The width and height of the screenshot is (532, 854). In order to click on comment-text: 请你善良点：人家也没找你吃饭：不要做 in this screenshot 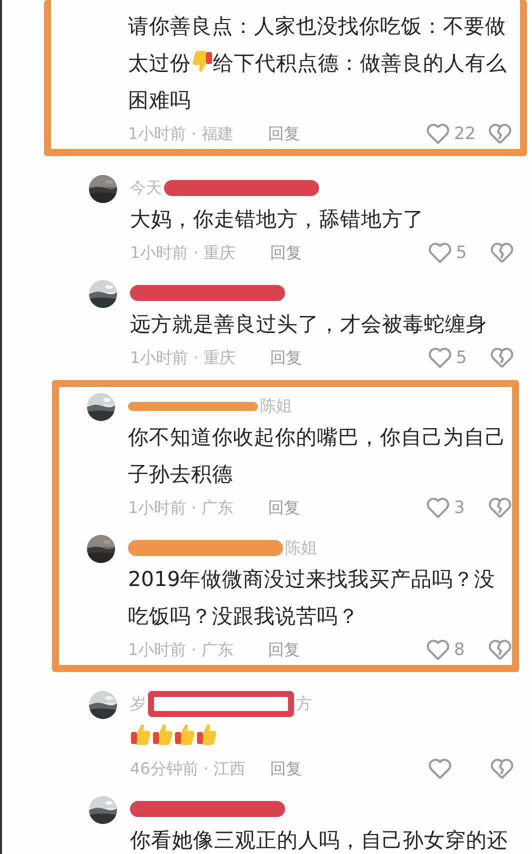, I will do `click(317, 26)`.